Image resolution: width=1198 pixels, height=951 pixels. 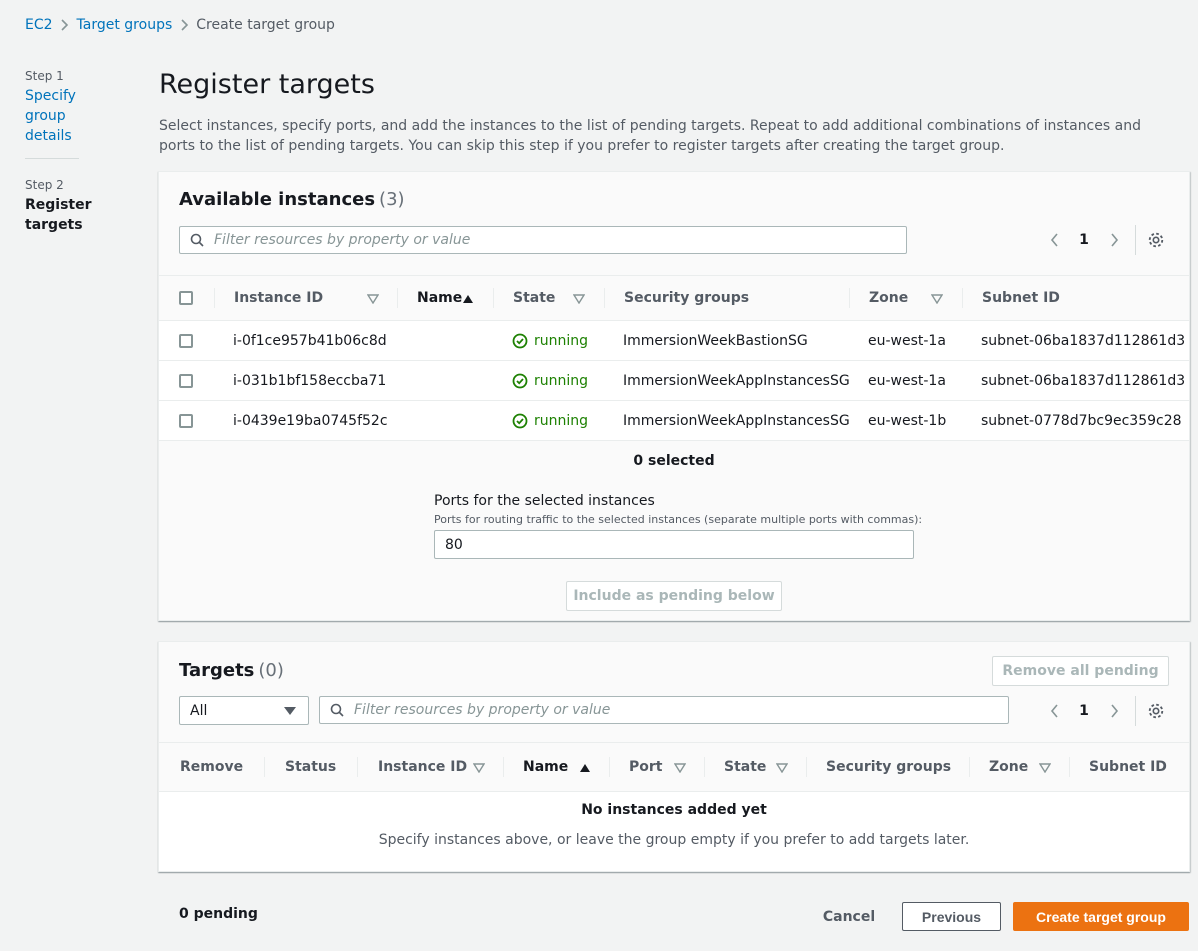 I want to click on step-2-label-line: targets, so click(x=54, y=225).